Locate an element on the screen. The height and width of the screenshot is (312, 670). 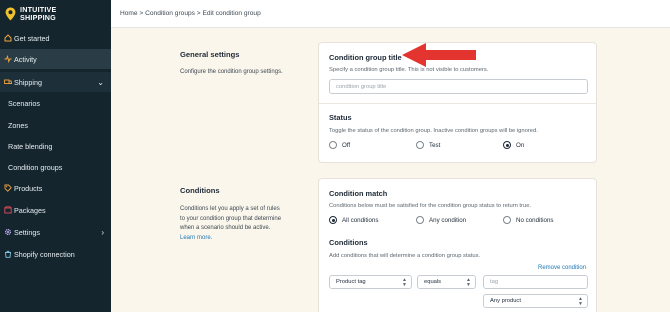
remove-condition-link: Remove condition is located at coordinates (562, 268).